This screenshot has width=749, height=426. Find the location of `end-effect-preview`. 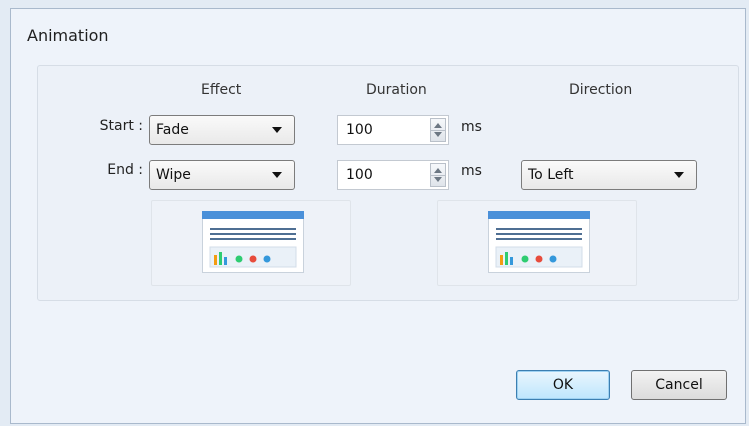

end-effect-preview is located at coordinates (537, 243).